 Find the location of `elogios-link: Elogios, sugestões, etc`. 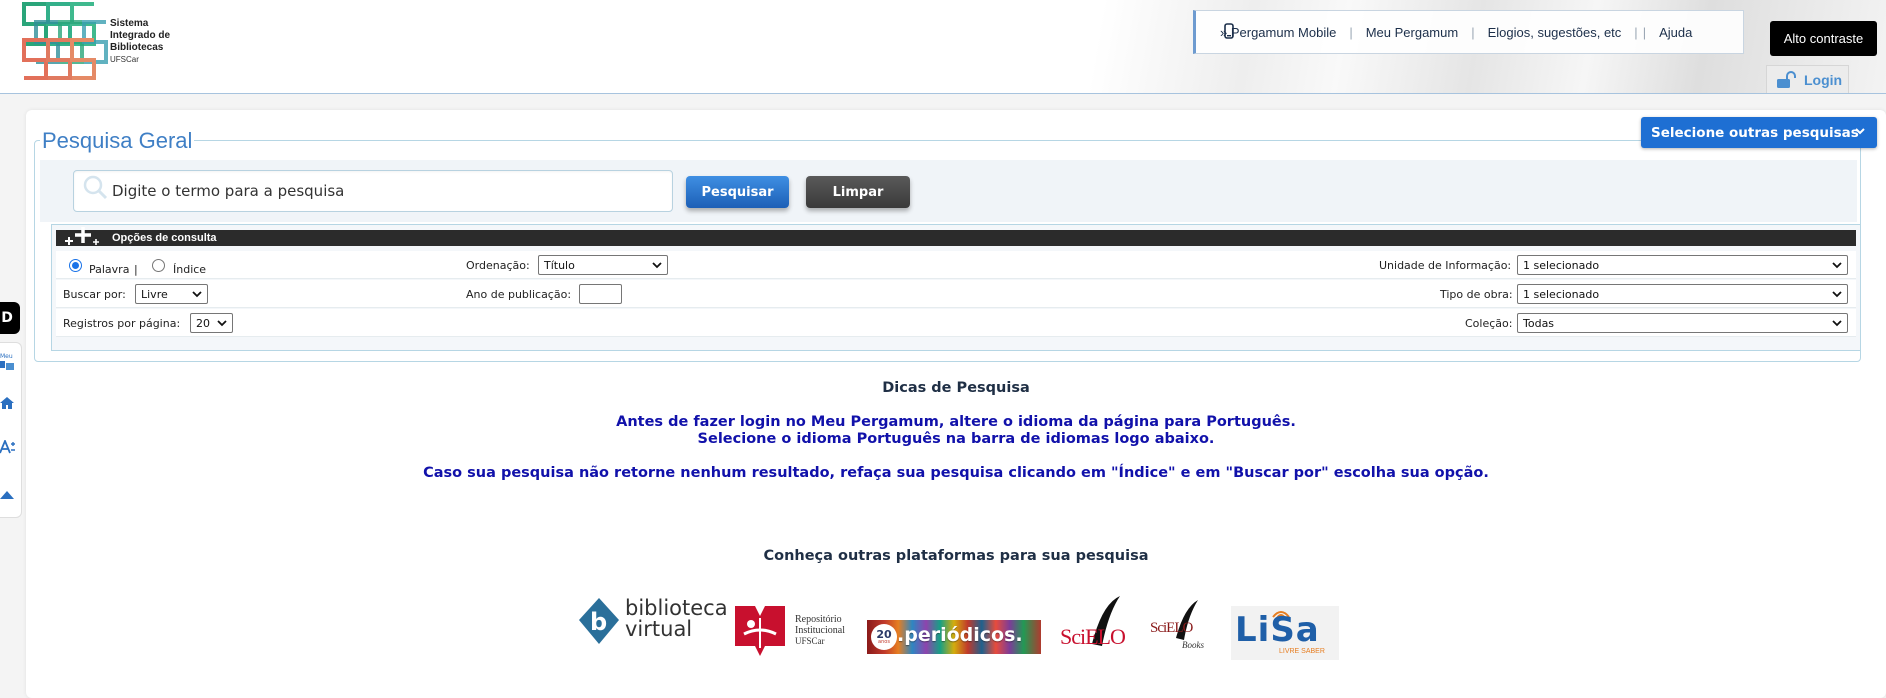

elogios-link: Elogios, sugestões, etc is located at coordinates (1555, 32).